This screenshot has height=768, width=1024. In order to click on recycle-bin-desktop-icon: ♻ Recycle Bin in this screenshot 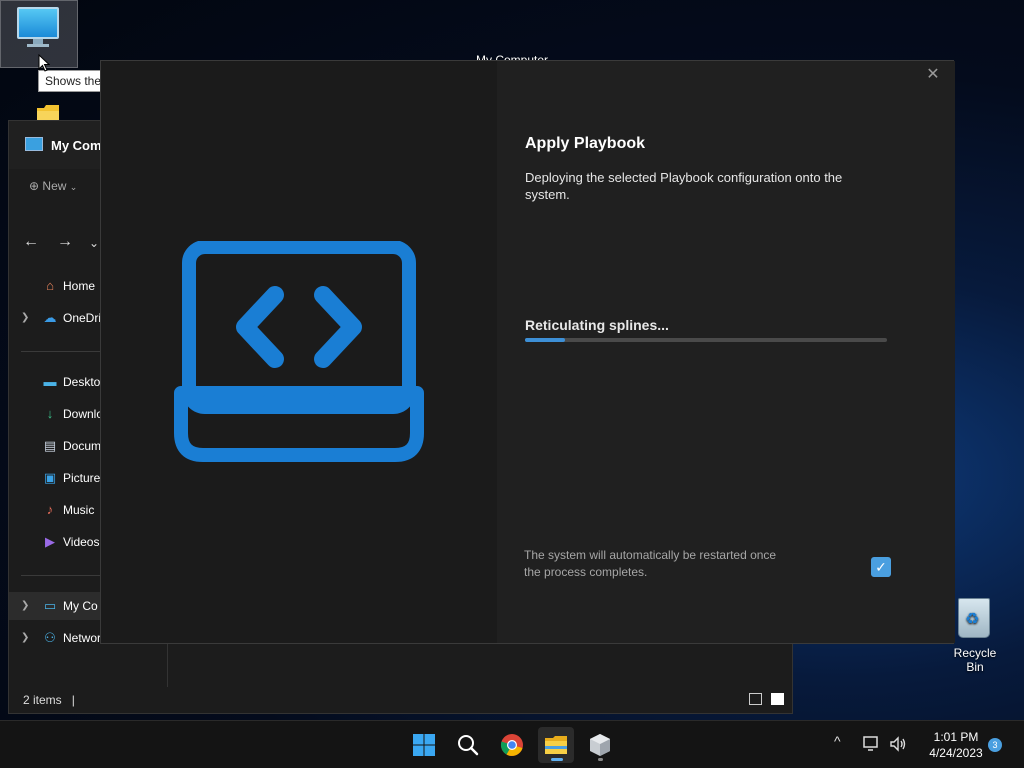, I will do `click(975, 636)`.